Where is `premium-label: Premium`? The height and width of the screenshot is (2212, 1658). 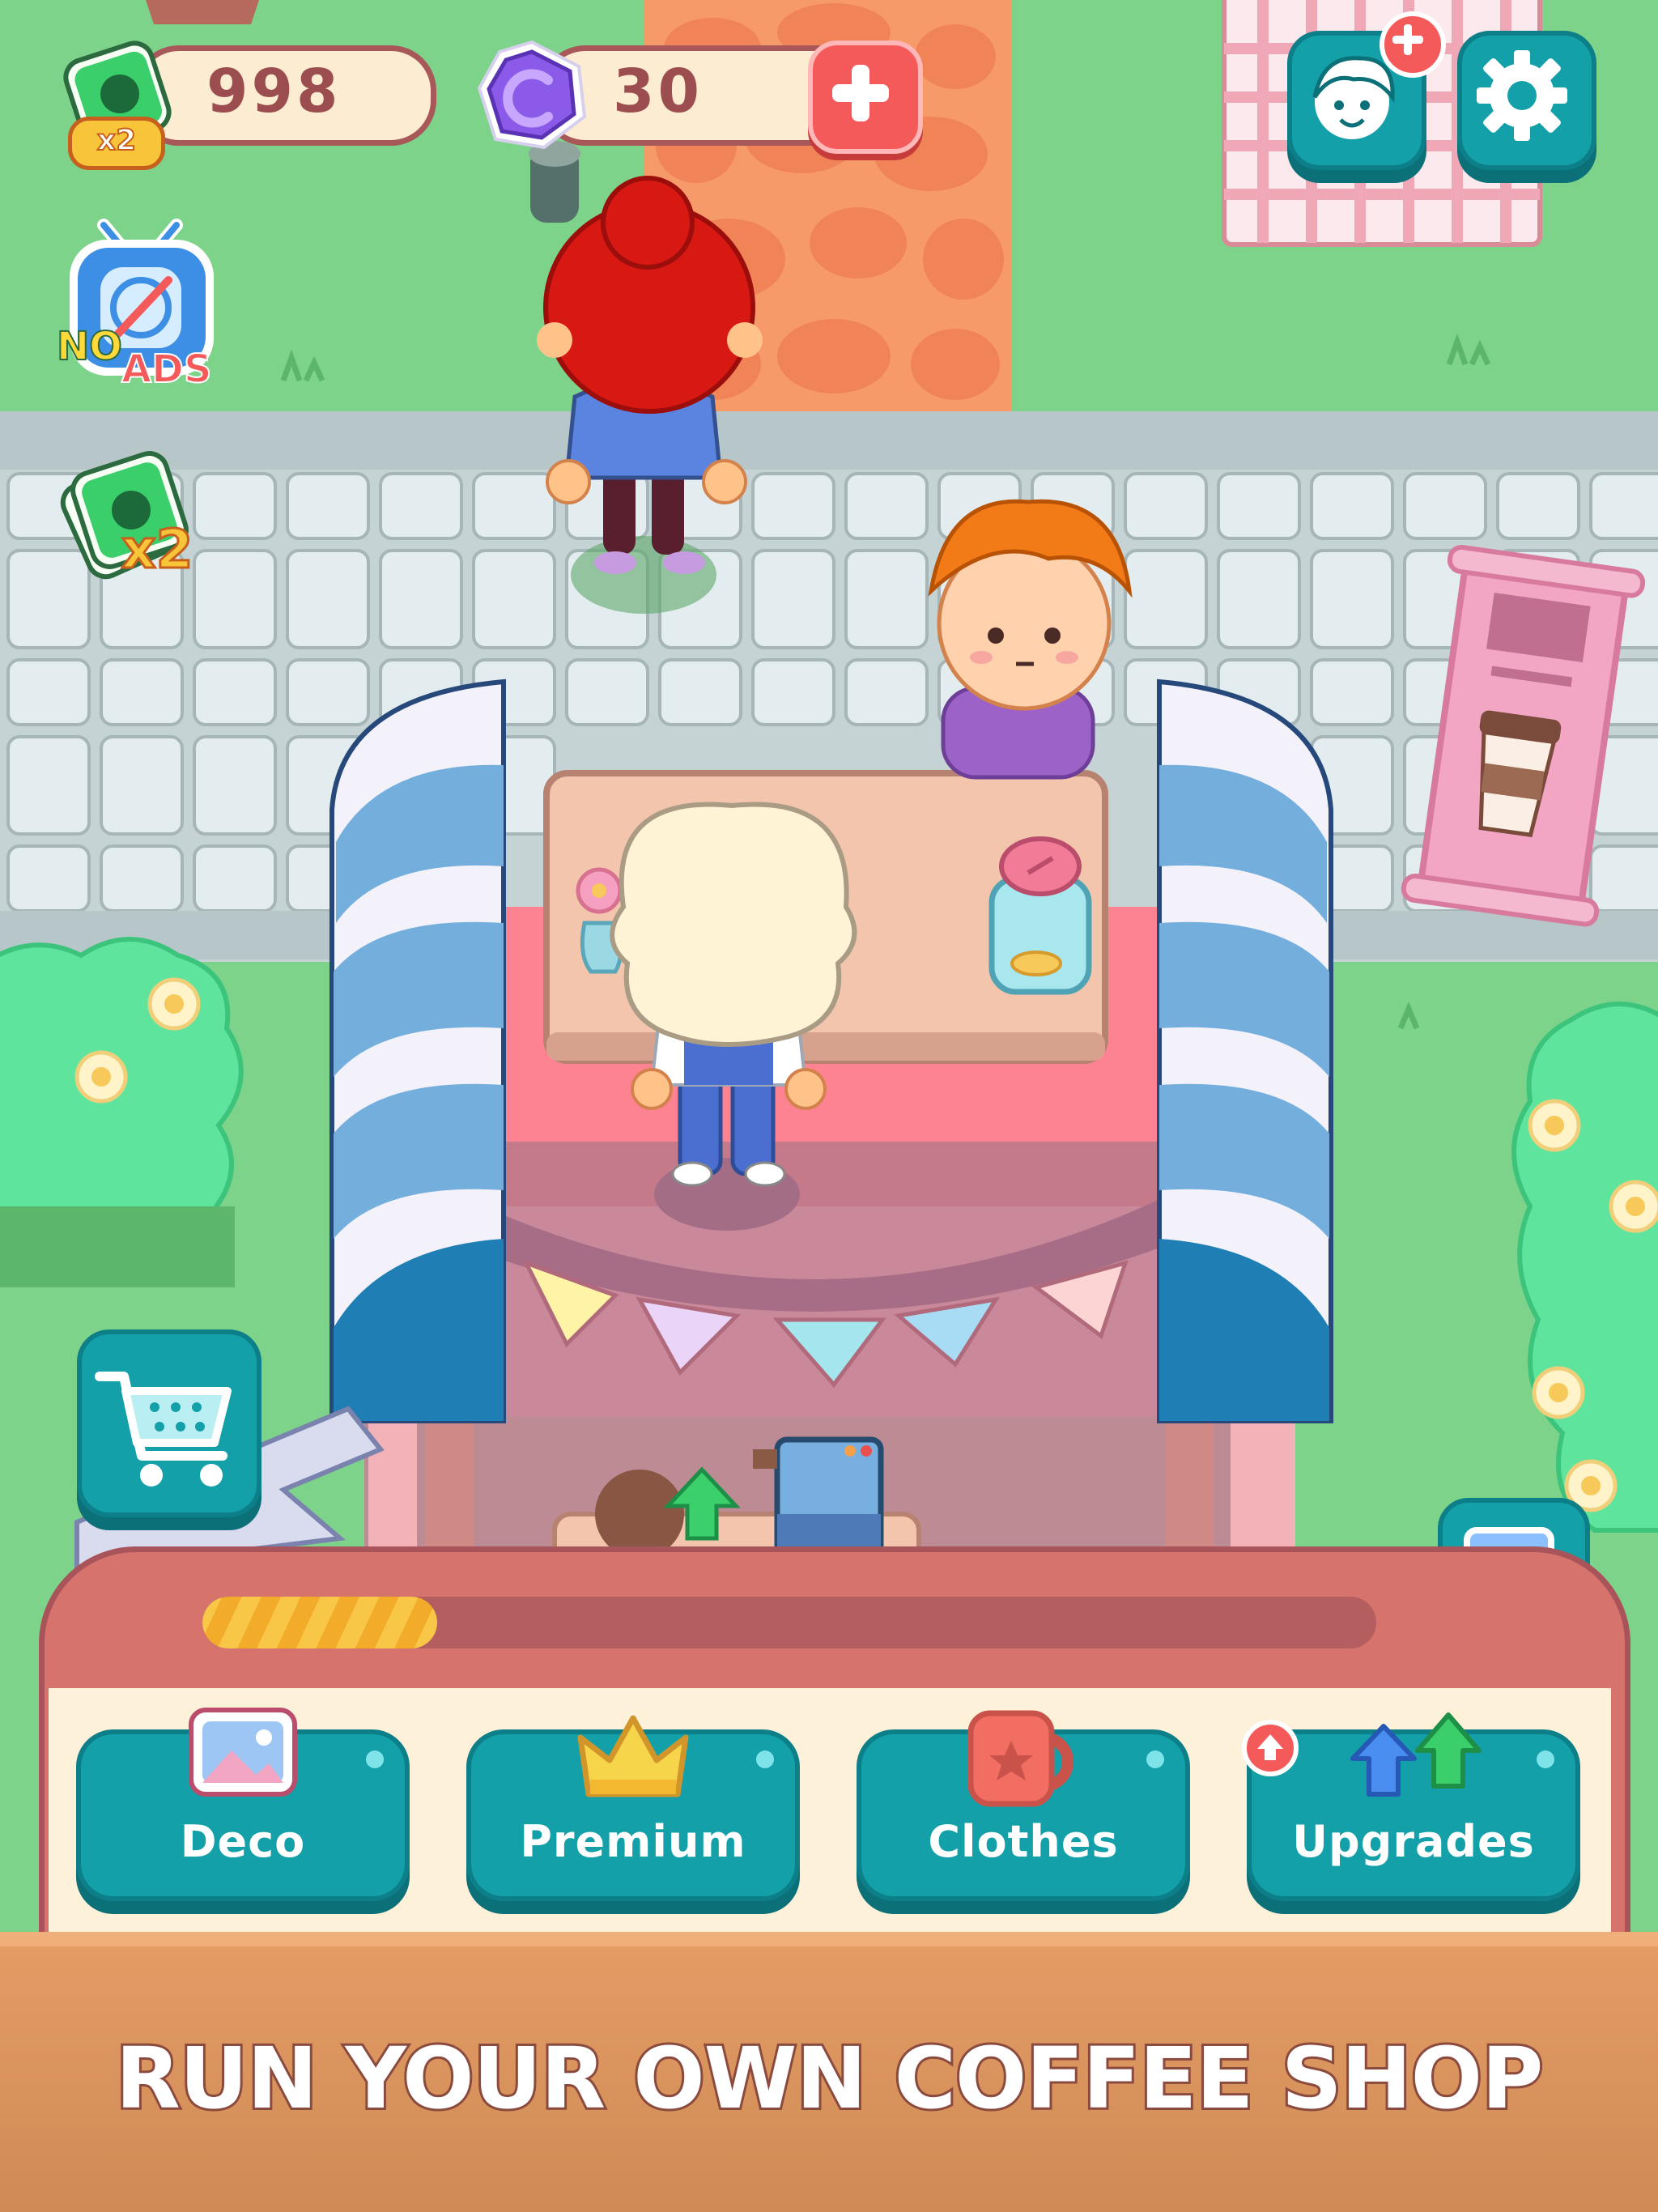
premium-label: Premium is located at coordinates (633, 1842).